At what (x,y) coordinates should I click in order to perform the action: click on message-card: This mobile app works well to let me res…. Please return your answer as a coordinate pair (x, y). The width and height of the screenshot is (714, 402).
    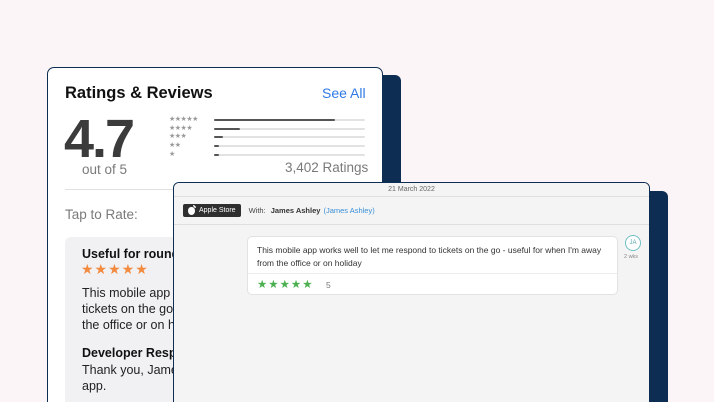
    Looking at the image, I should click on (432, 265).